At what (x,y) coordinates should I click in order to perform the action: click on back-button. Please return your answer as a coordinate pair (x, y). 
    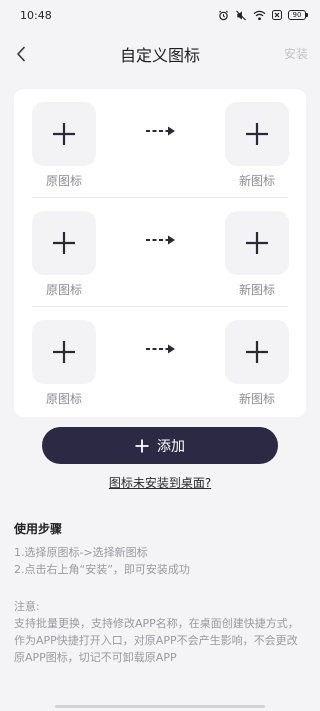
    Looking at the image, I should click on (21, 54).